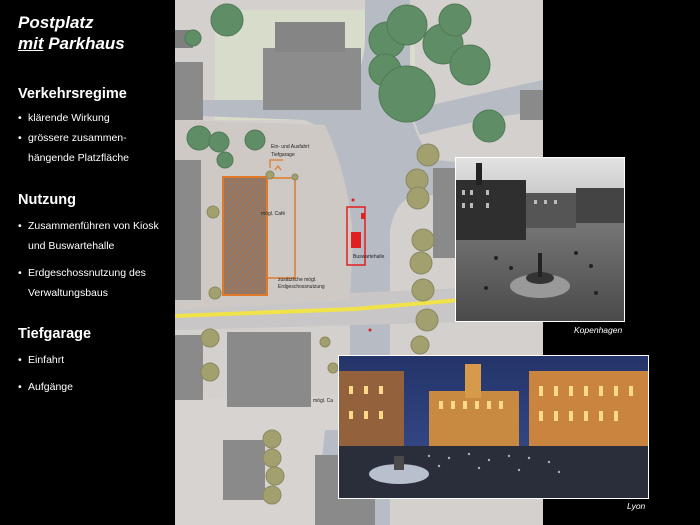 Image resolution: width=700 pixels, height=525 pixels. I want to click on bullet-klaerende-wirkung: • klärende Wirkung, so click(64, 118).